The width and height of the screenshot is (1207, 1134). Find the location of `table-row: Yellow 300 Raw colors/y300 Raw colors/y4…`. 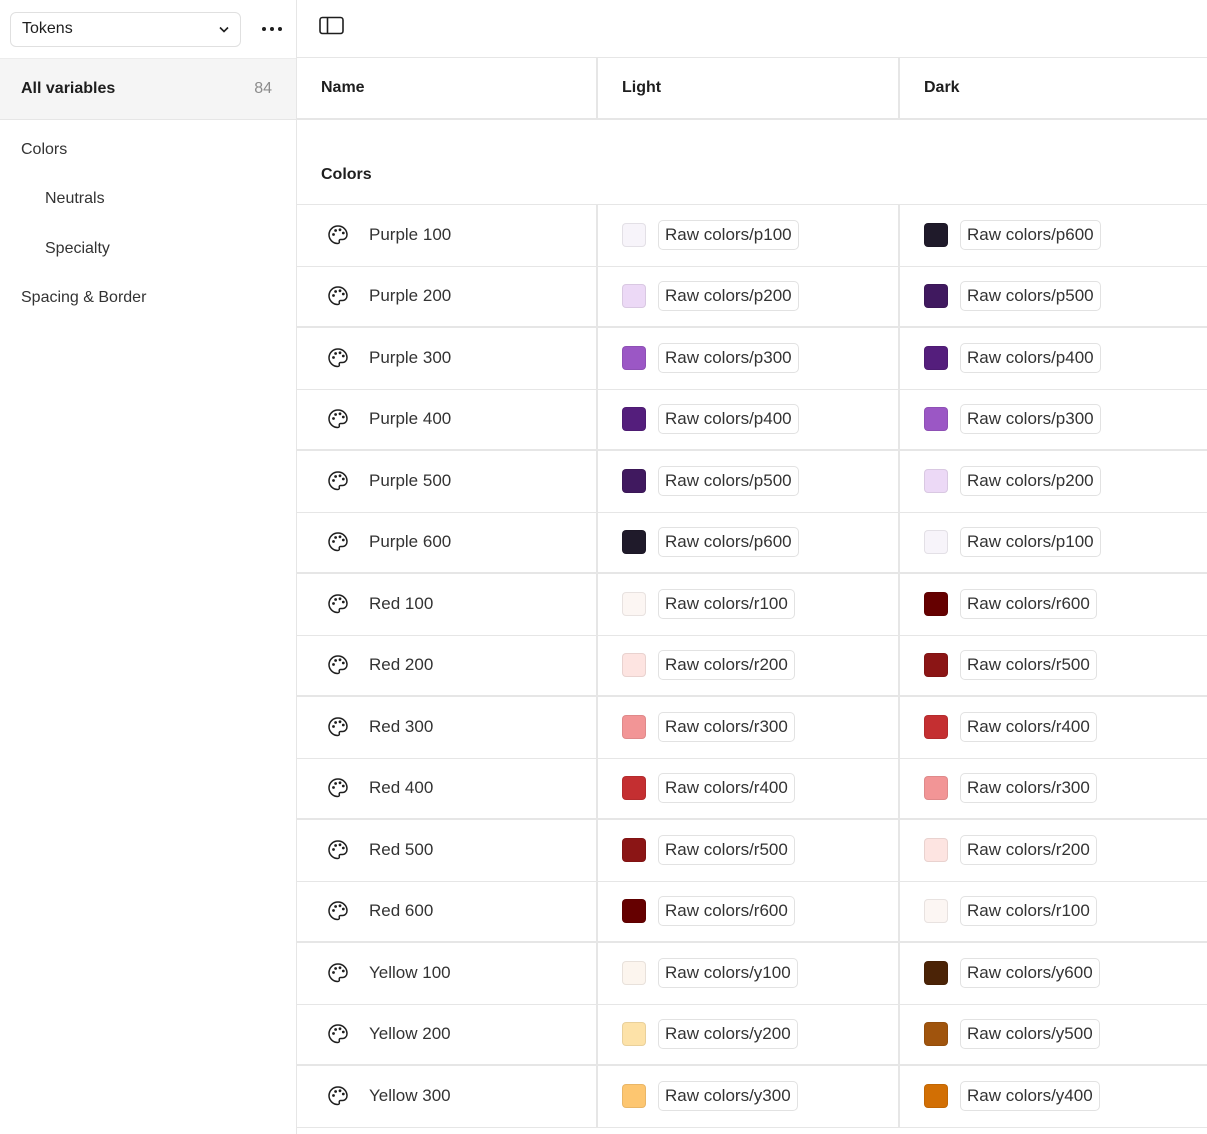

table-row: Yellow 300 Raw colors/y300 Raw colors/y4… is located at coordinates (752, 1097).